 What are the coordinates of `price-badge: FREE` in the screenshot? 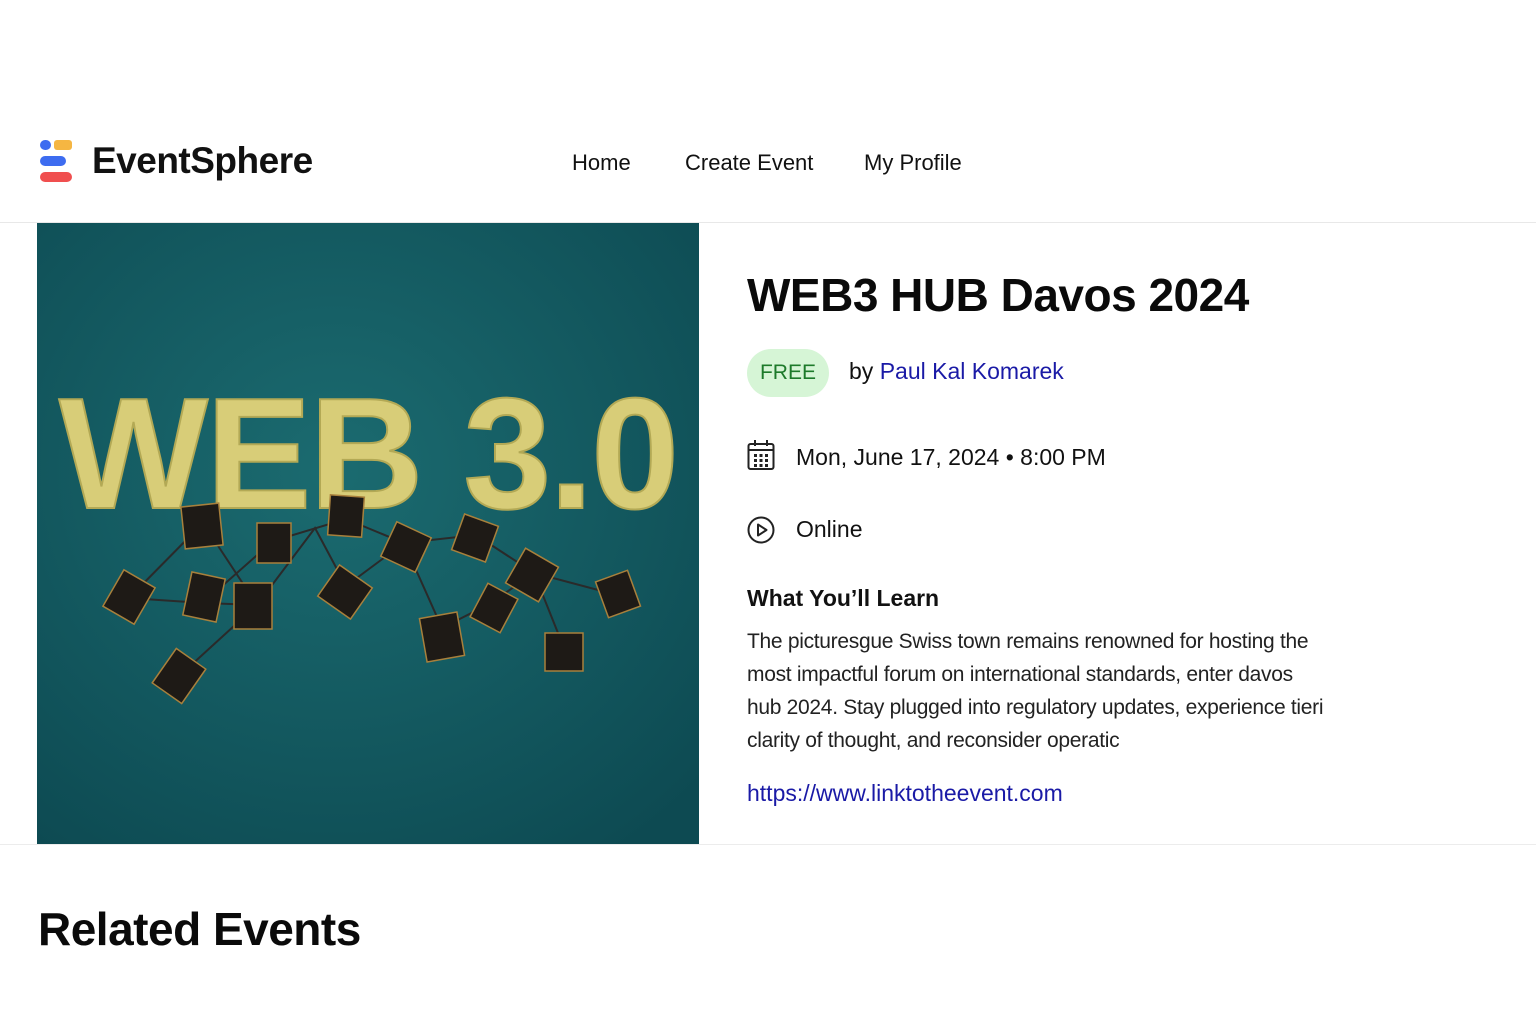 It's located at (788, 373).